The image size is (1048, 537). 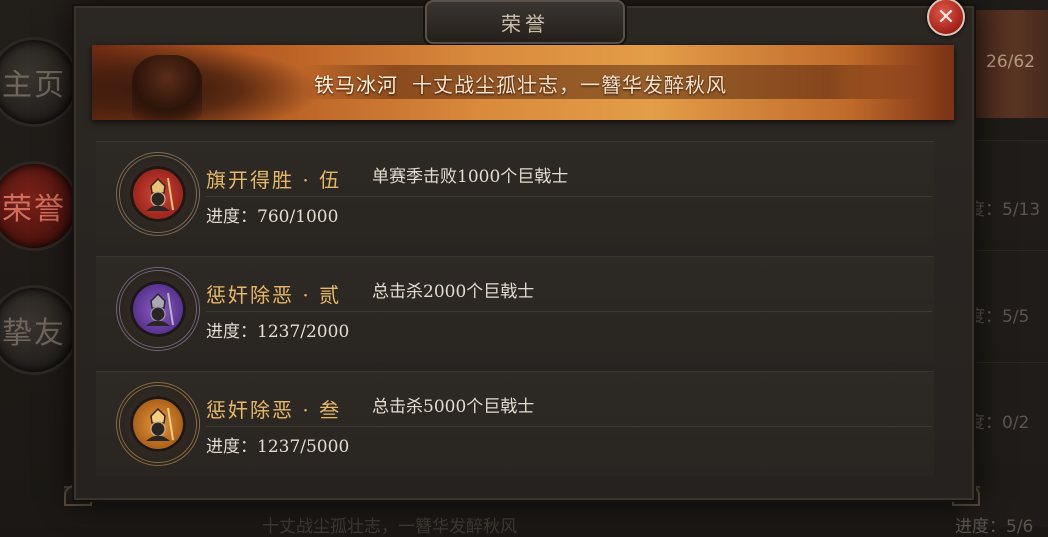 What do you see at coordinates (999, 423) in the screenshot?
I see `background-progress-text: 度：0/2` at bounding box center [999, 423].